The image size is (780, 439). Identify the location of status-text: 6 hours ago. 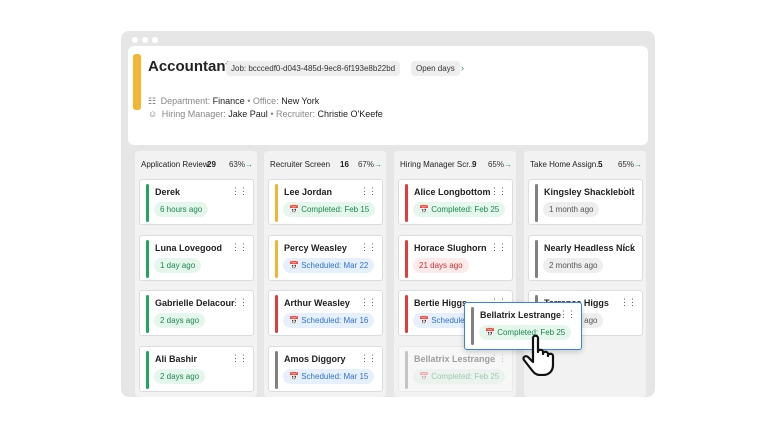
(181, 209).